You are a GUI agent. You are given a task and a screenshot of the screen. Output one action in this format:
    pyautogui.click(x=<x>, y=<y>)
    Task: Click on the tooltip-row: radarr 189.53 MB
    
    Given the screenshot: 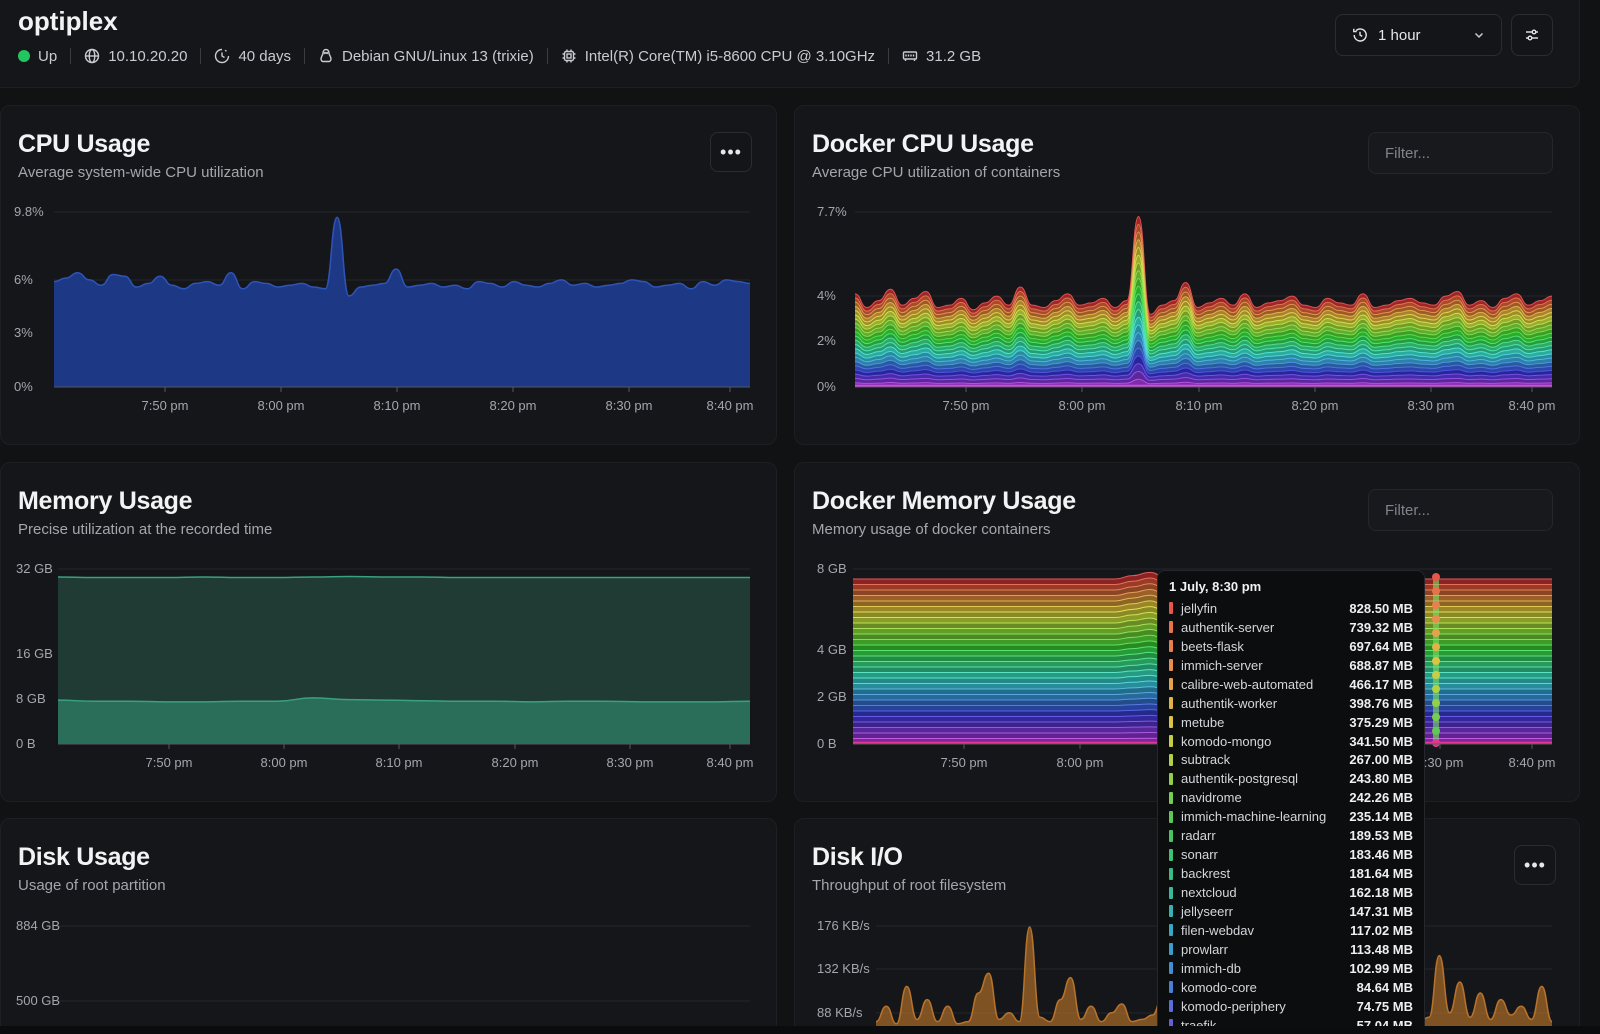 What is the action you would take?
    pyautogui.click(x=1291, y=835)
    